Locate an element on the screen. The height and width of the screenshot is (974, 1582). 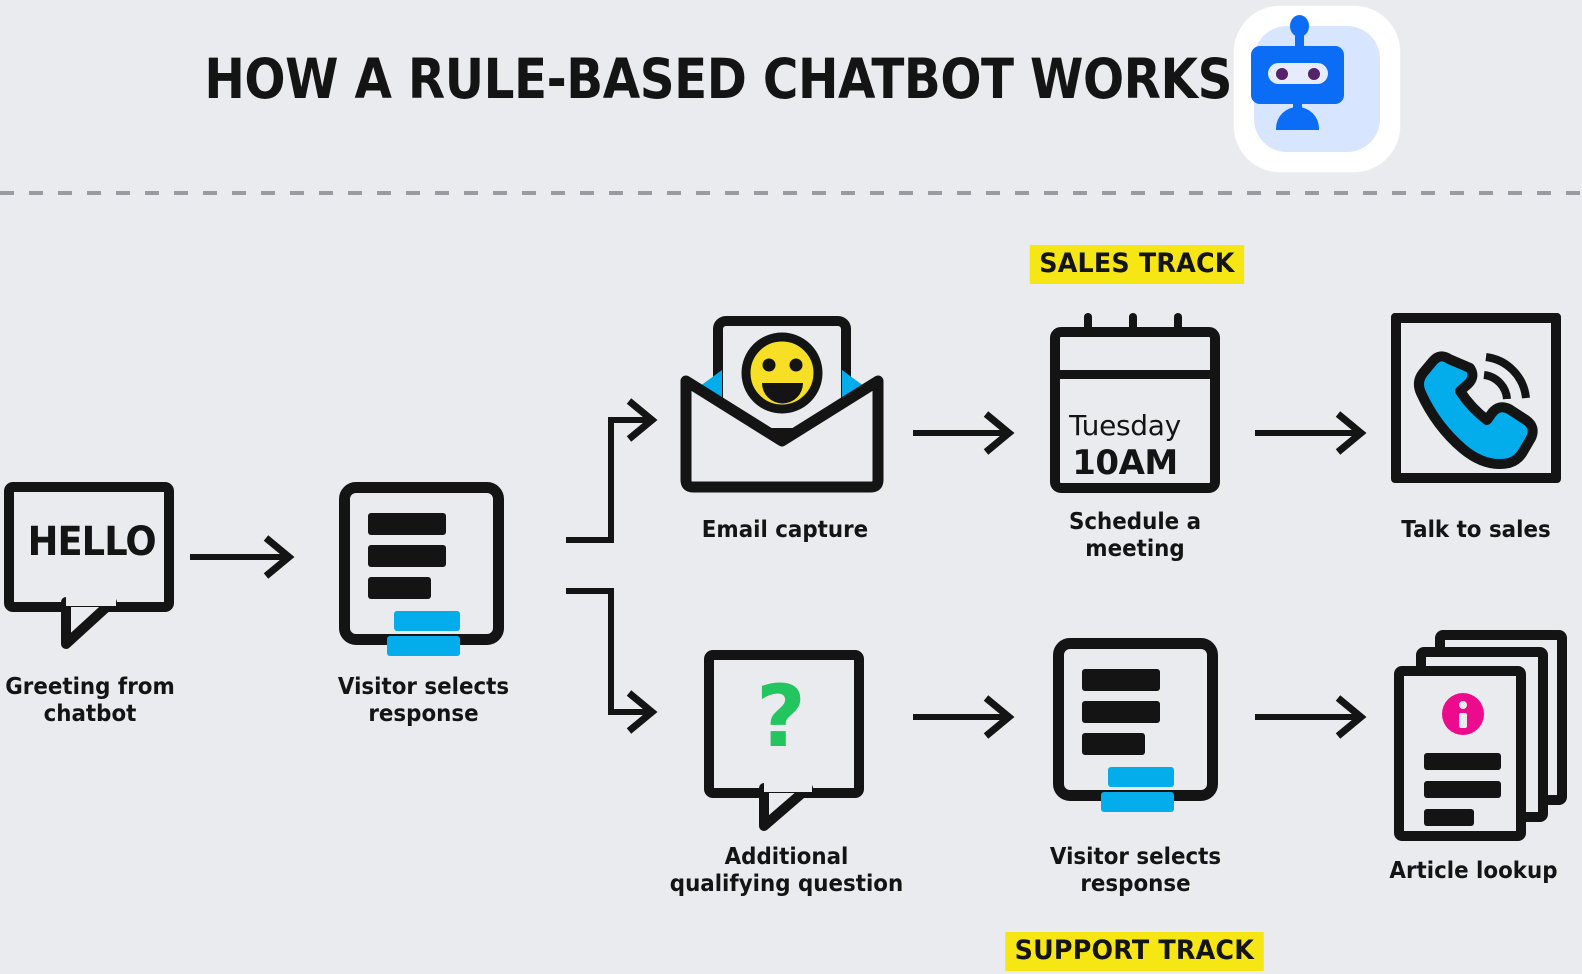
arrow-select1-to-email is located at coordinates (612, 470).